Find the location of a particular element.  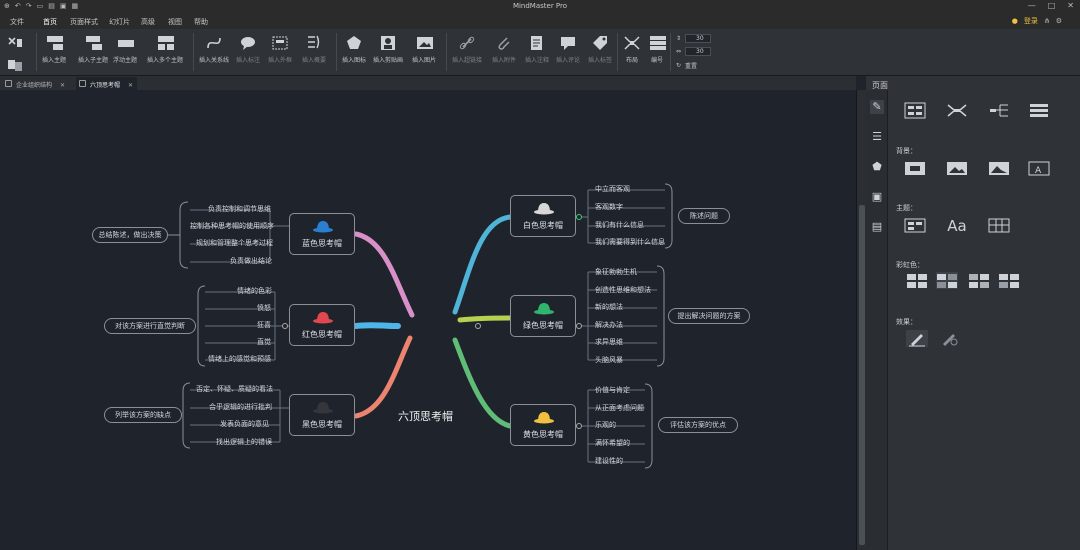

insert-icon-button: 插入图标 is located at coordinates (354, 49).